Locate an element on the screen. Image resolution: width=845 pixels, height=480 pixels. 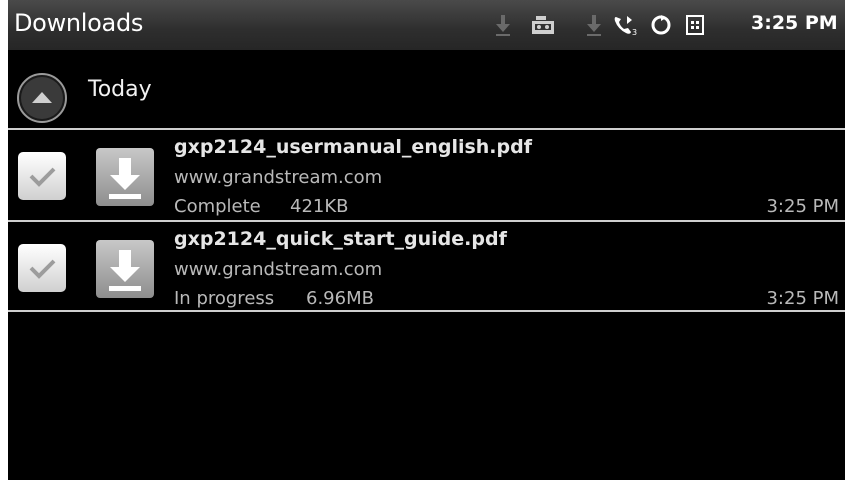
clock: 3:25 PM is located at coordinates (794, 23).